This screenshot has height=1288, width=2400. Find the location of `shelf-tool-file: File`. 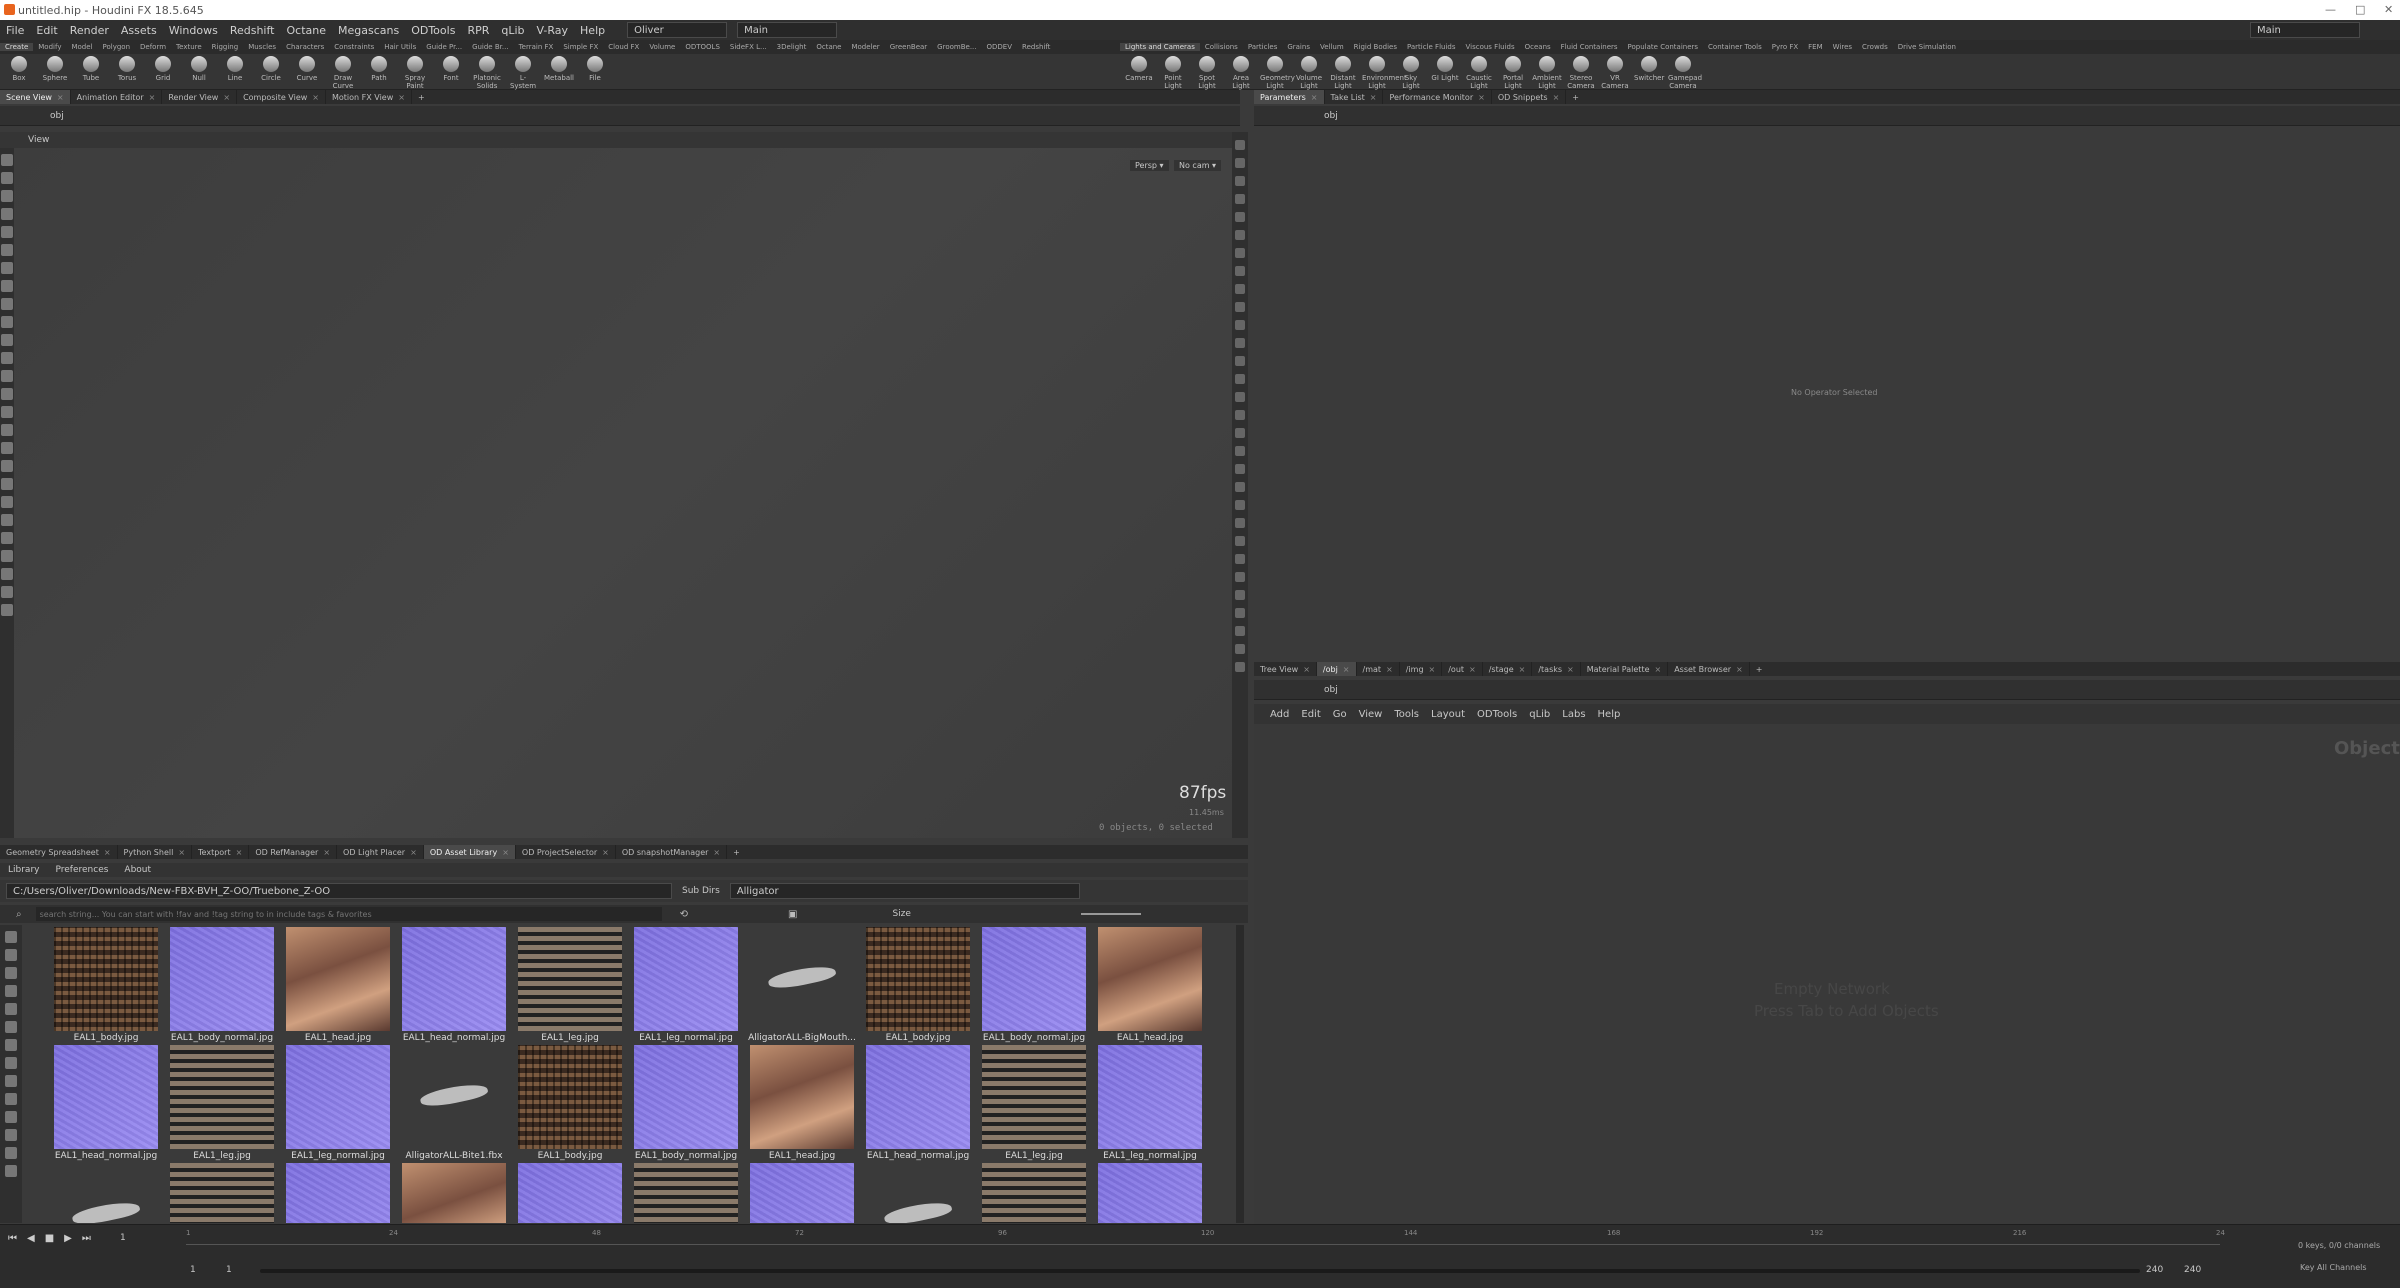

shelf-tool-file: File is located at coordinates (595, 69).